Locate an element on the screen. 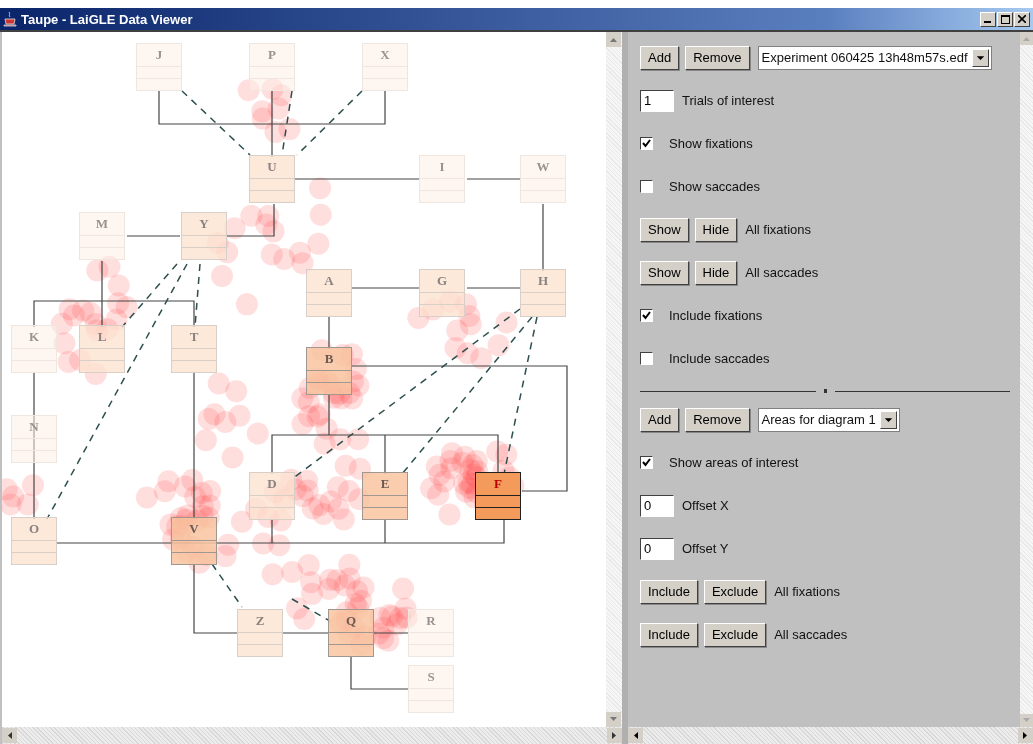  class-name: Q is located at coordinates (351, 621).